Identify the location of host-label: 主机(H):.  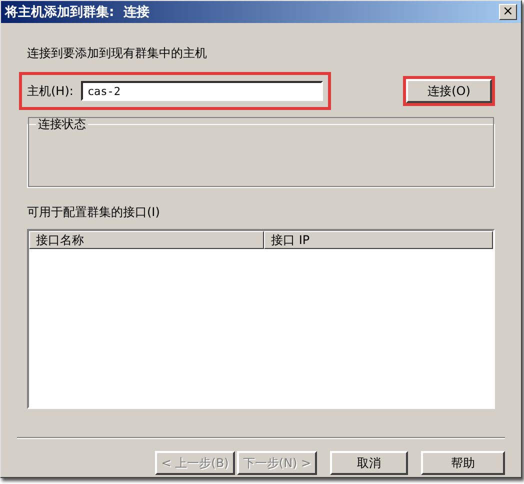
(50, 91).